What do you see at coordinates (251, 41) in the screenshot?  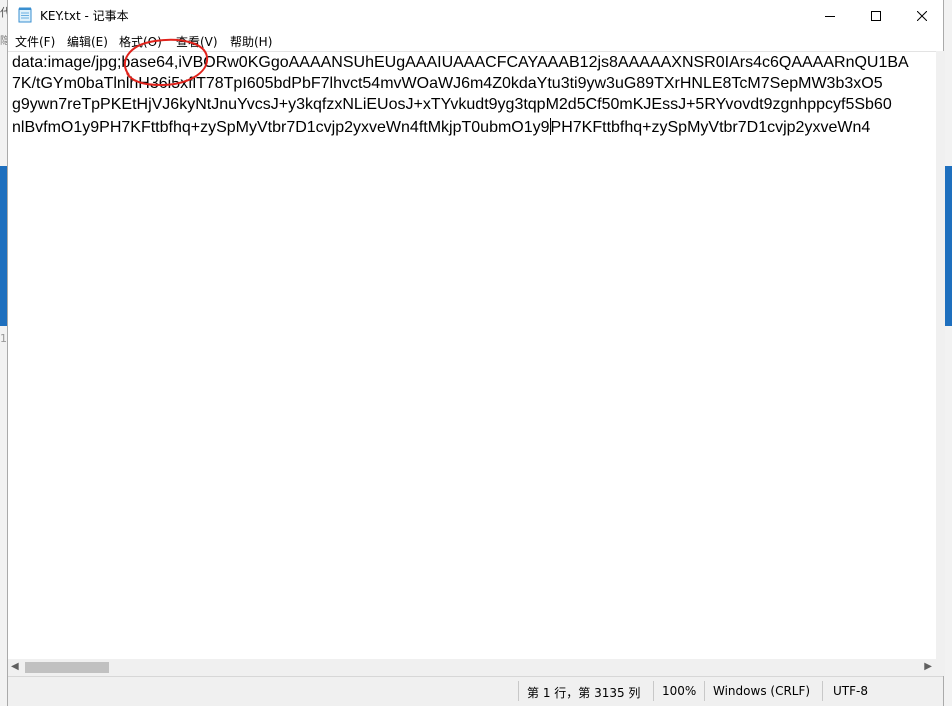 I see `menu-help: 帮助(H)` at bounding box center [251, 41].